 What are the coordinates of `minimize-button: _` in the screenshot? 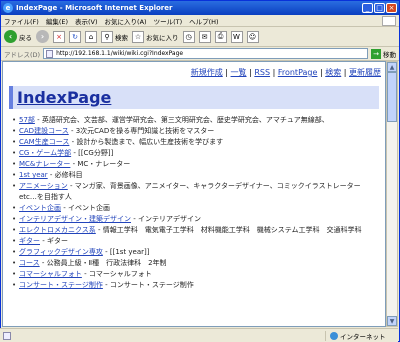 It's located at (367, 8).